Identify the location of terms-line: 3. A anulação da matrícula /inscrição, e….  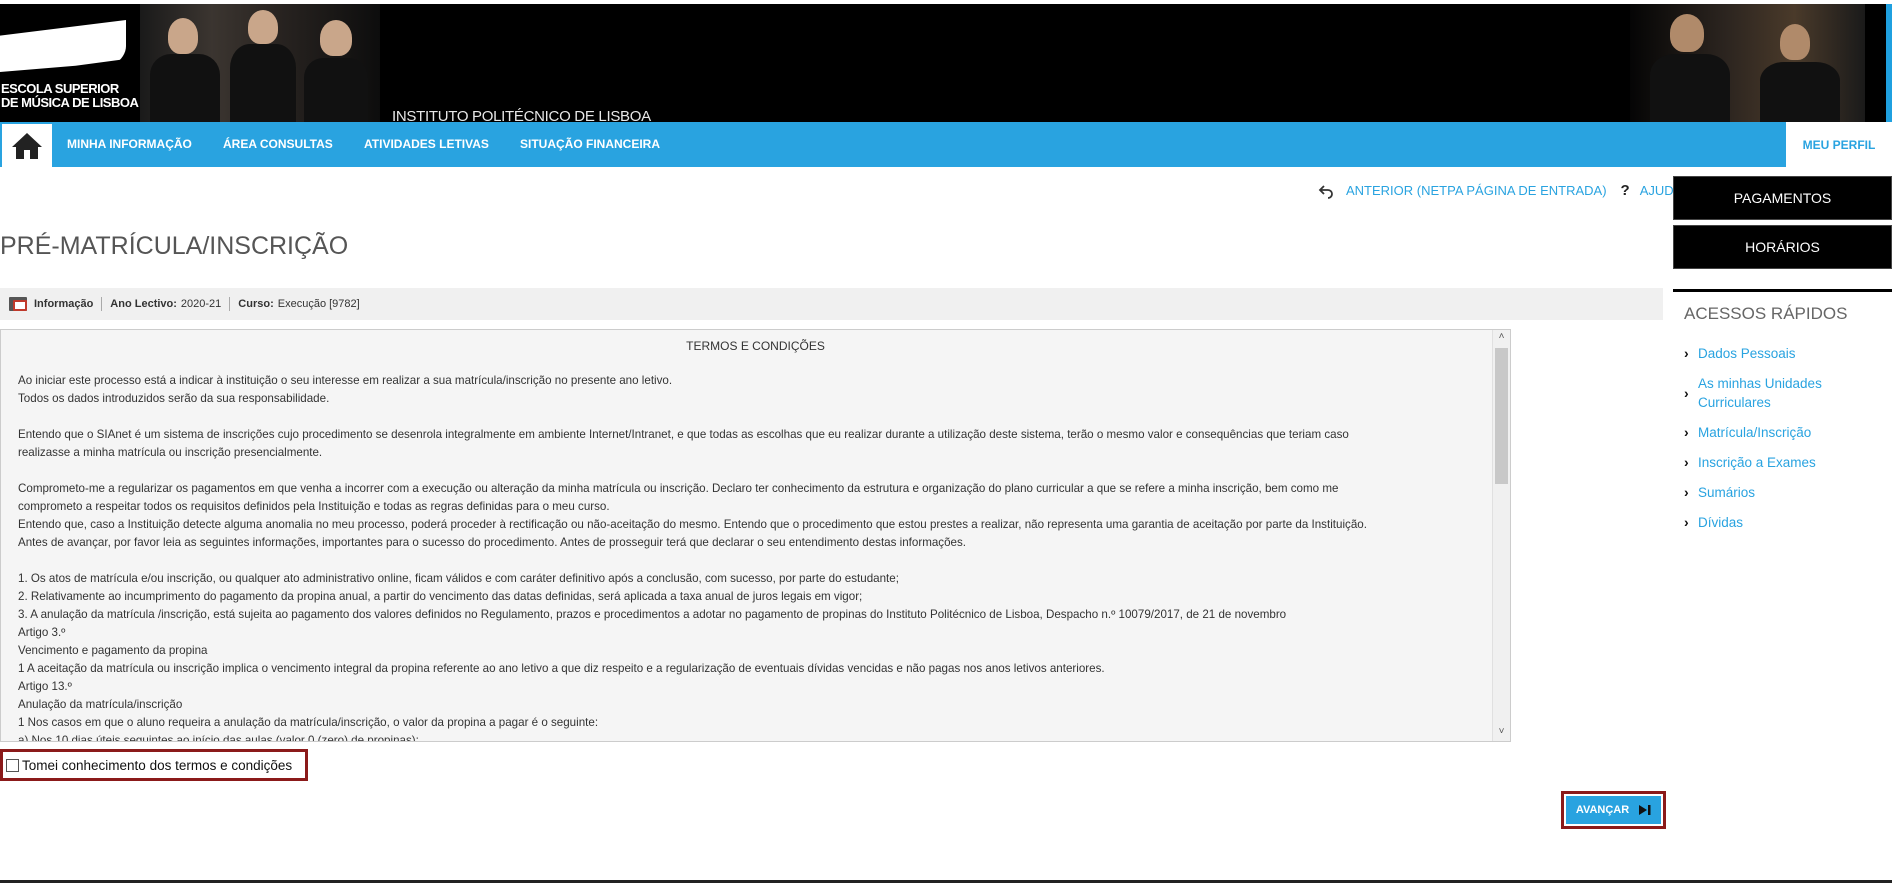
(652, 614).